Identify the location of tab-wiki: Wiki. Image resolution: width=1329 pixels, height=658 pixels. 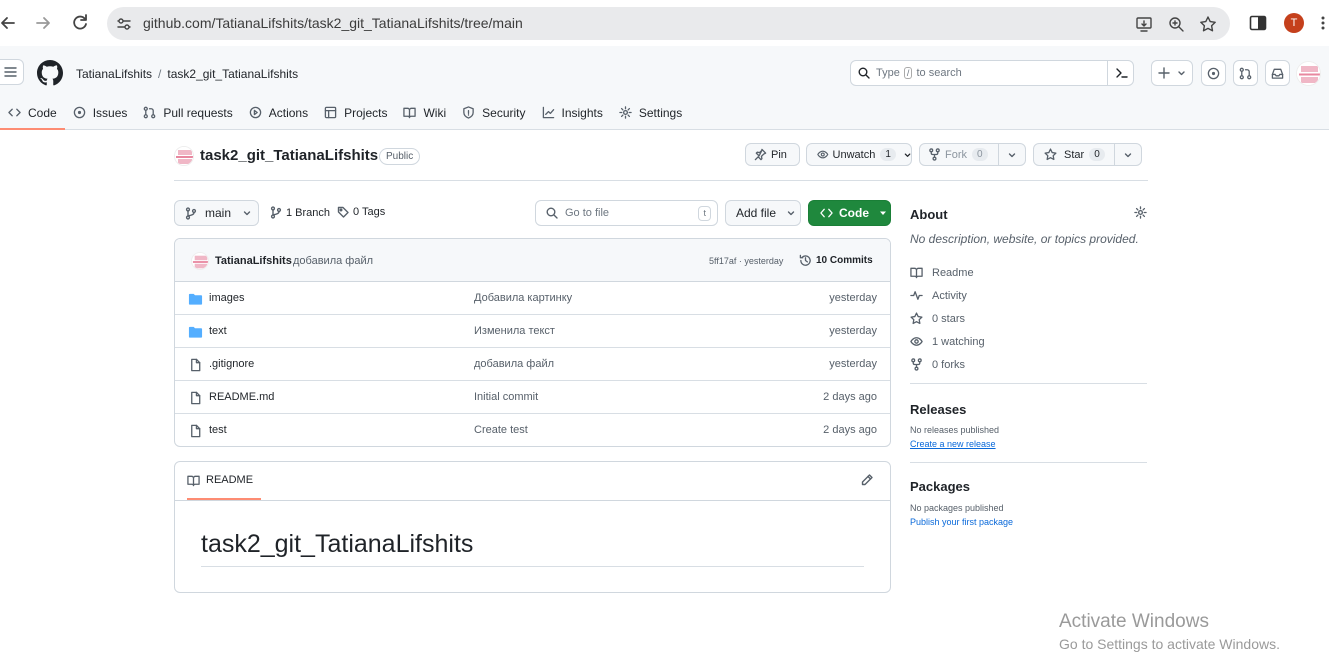
(424, 112).